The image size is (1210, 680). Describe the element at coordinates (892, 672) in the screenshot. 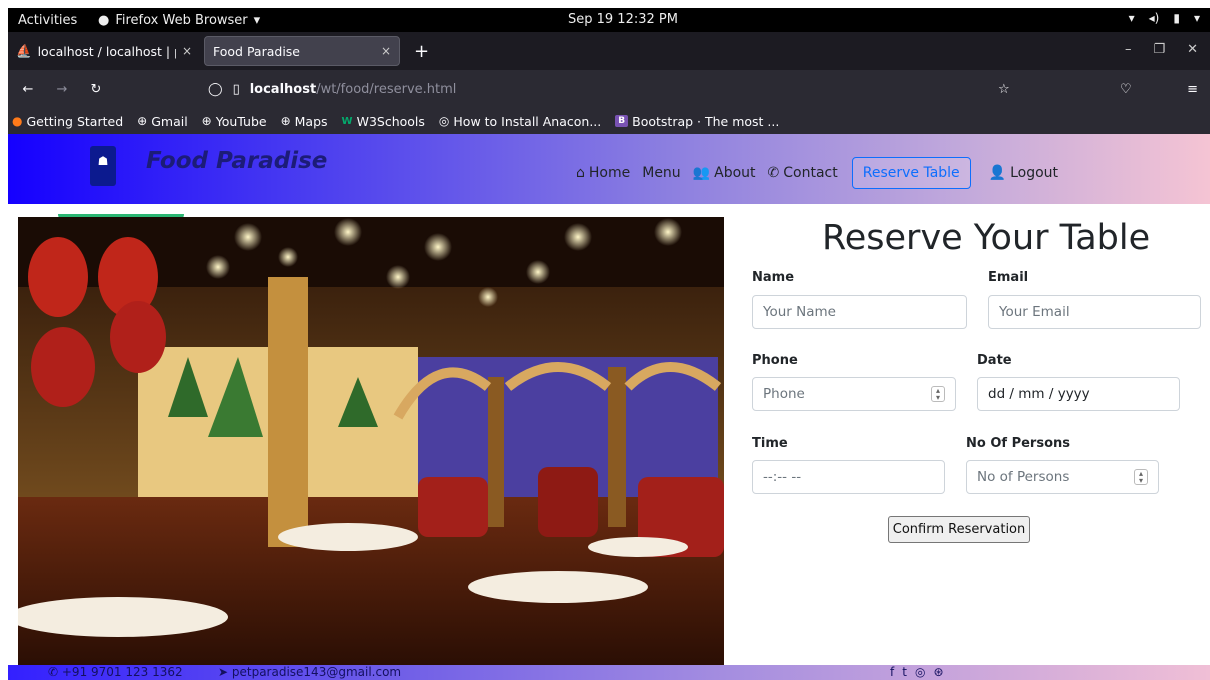

I see `facebook-icon: f` at that location.